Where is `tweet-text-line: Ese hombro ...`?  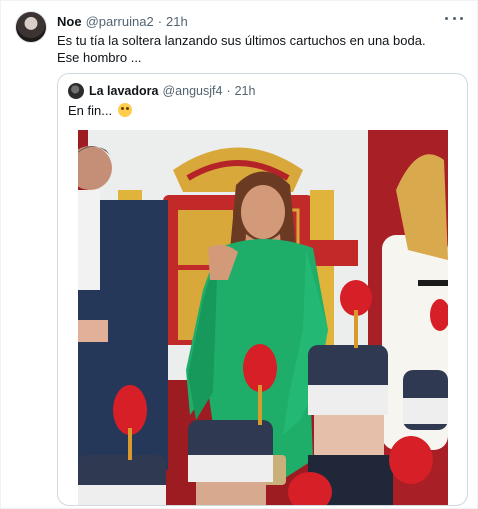 tweet-text-line: Ese hombro ... is located at coordinates (99, 57).